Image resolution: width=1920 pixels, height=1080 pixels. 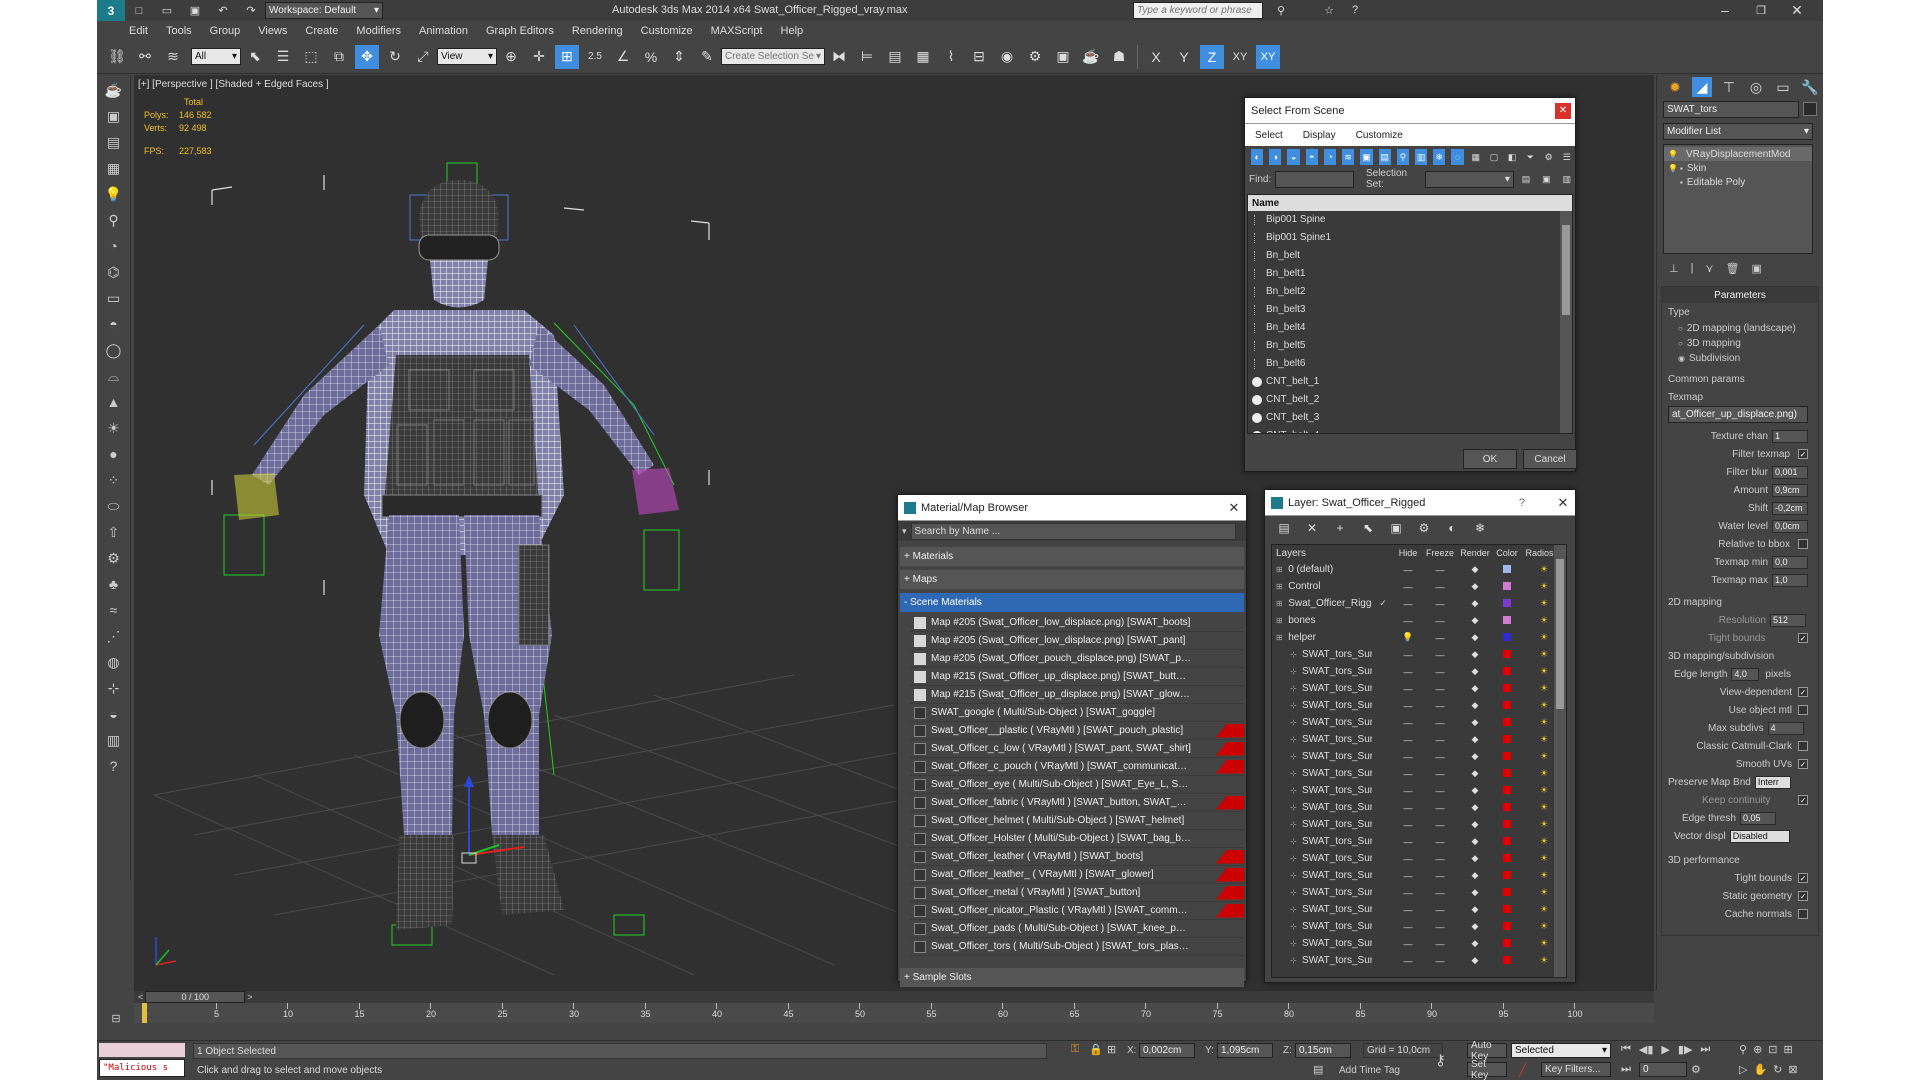 What do you see at coordinates (114, 350) in the screenshot?
I see `sphere-icon: ◯` at bounding box center [114, 350].